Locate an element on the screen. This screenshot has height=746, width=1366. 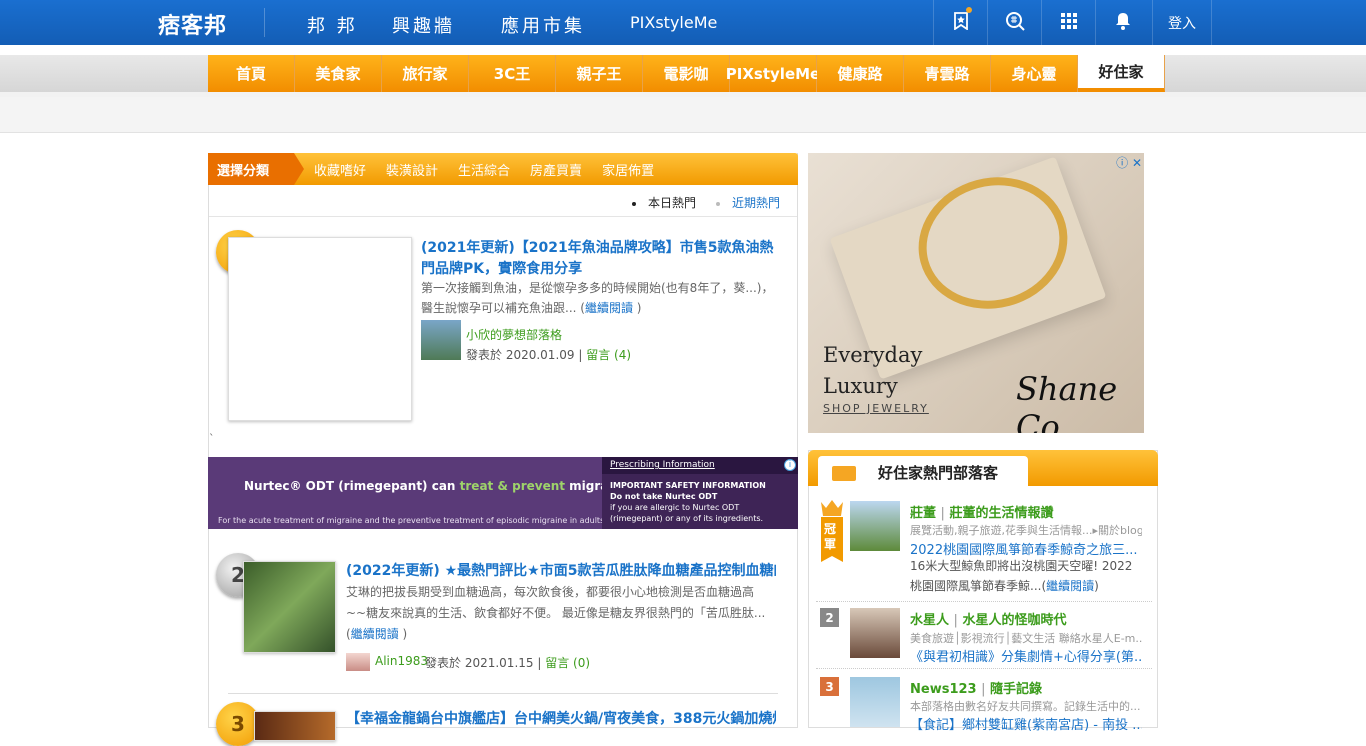
top-bar: 痞客邦 邦 邦 興趣牆 應用市集 PIXstyleMe 登入 is located at coordinates (683, 22).